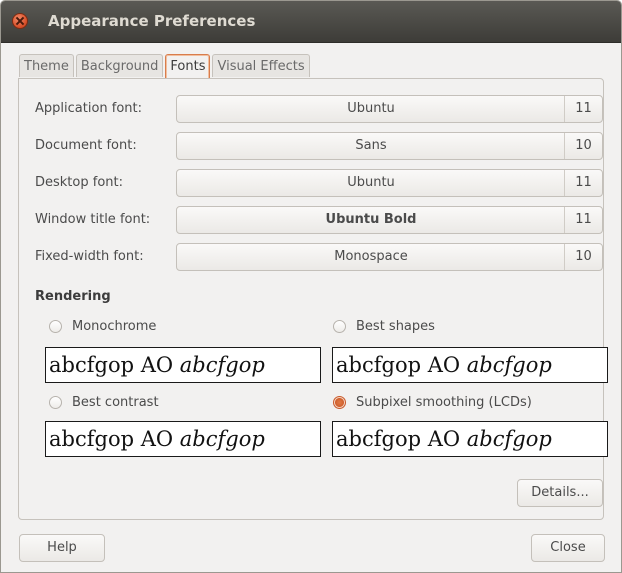 Image resolution: width=622 pixels, height=573 pixels. I want to click on application-font-label: Application font:, so click(89, 108).